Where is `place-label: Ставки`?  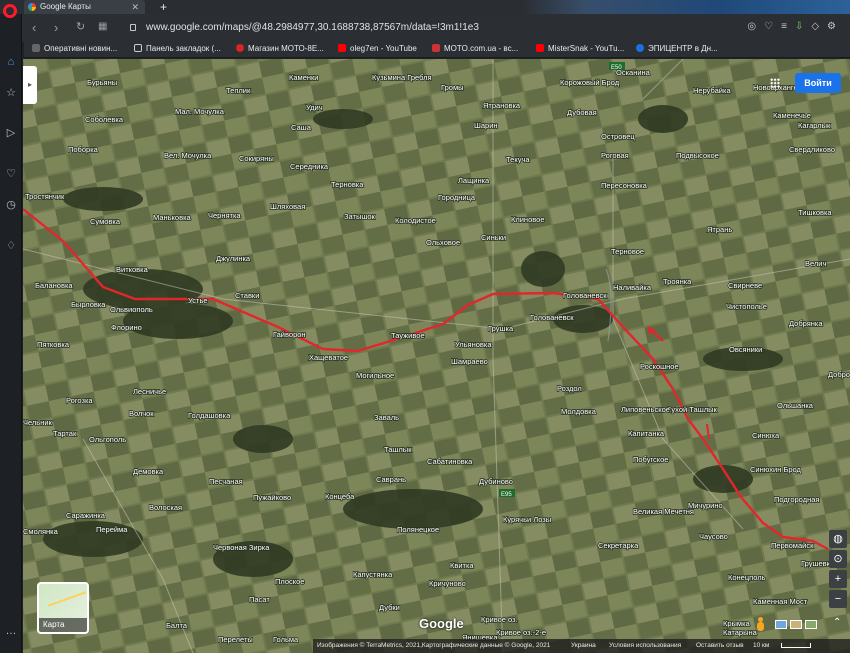 place-label: Ставки is located at coordinates (247, 295).